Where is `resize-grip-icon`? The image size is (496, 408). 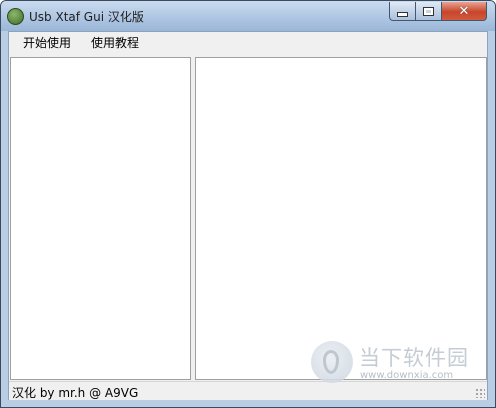
resize-grip-icon is located at coordinates (480, 393).